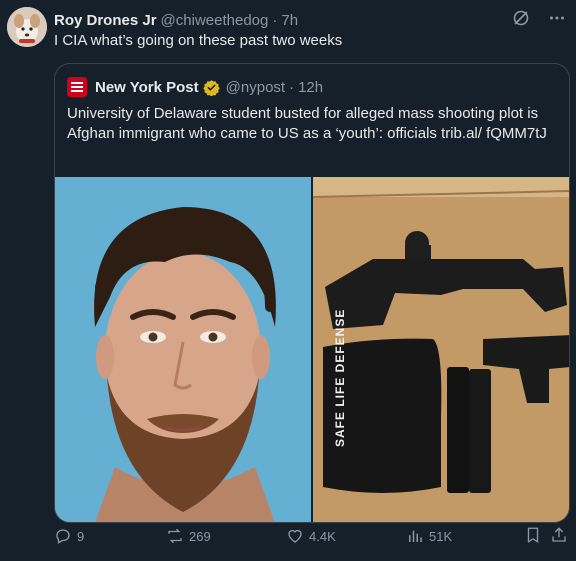 Image resolution: width=576 pixels, height=561 pixels. Describe the element at coordinates (310, 20) in the screenshot. I see `tweet-header: Roy Drones Jr @chiweethedog · 7h` at that location.